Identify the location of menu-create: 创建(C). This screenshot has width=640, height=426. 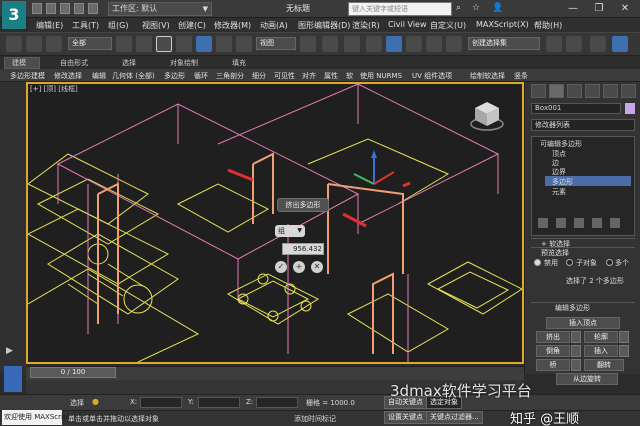
(192, 25).